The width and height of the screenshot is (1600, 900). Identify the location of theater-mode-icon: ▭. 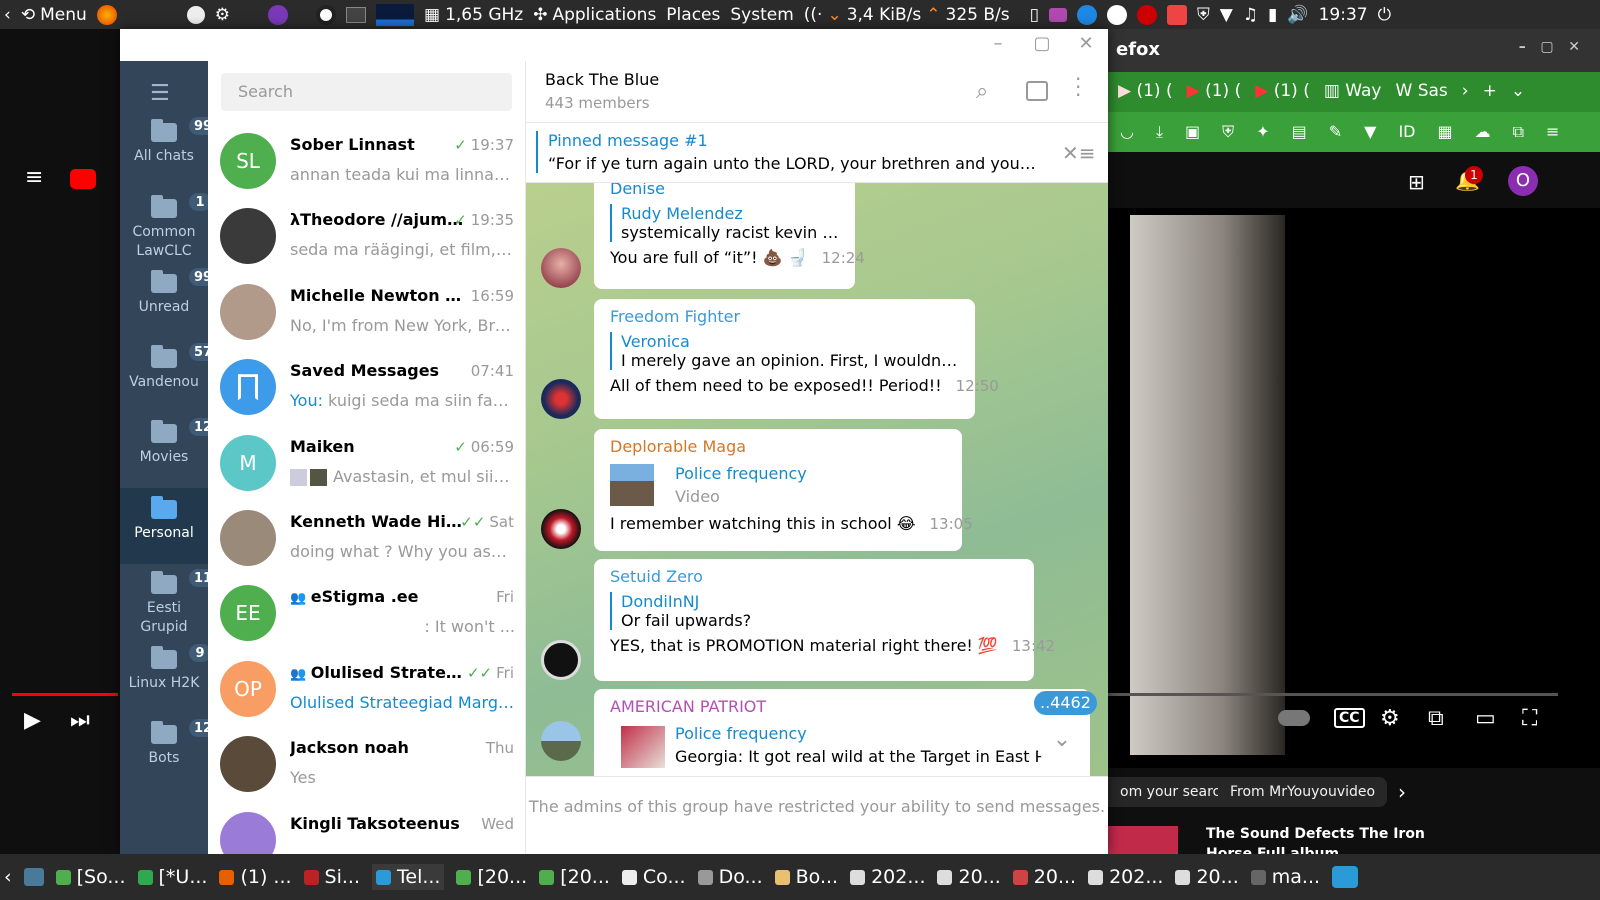
(1485, 718).